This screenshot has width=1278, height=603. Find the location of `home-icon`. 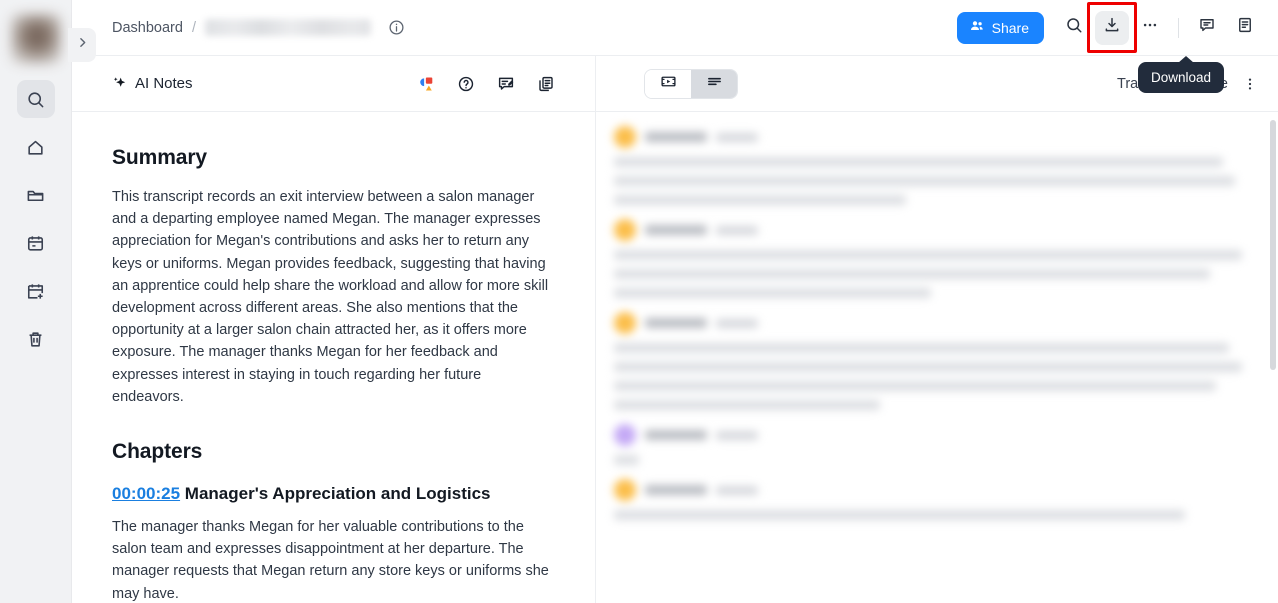

home-icon is located at coordinates (35, 147).